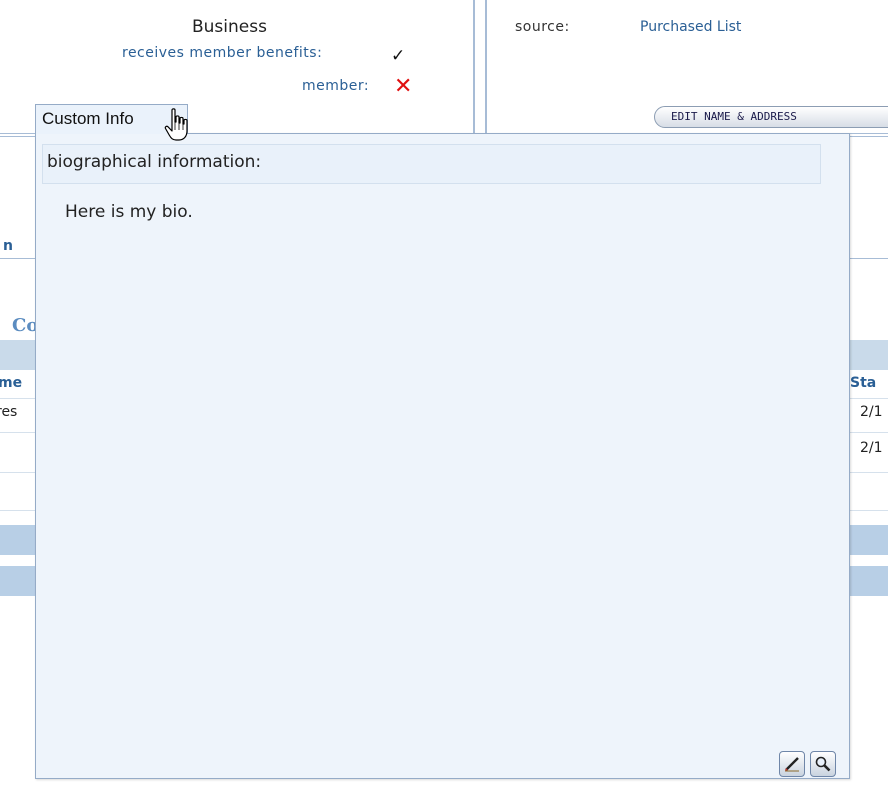 This screenshot has height=789, width=888. I want to click on col-header-right-text: Sta, so click(863, 383).